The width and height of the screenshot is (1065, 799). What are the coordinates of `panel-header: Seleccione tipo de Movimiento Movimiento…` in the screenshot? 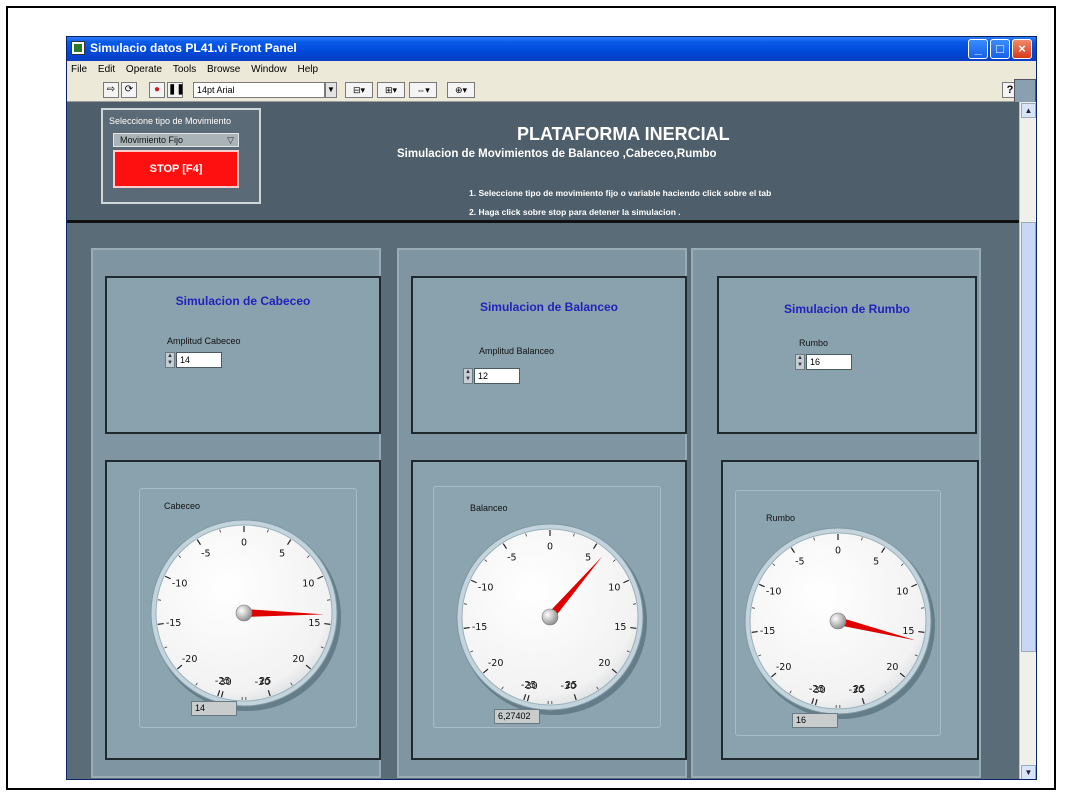 It's located at (543, 162).